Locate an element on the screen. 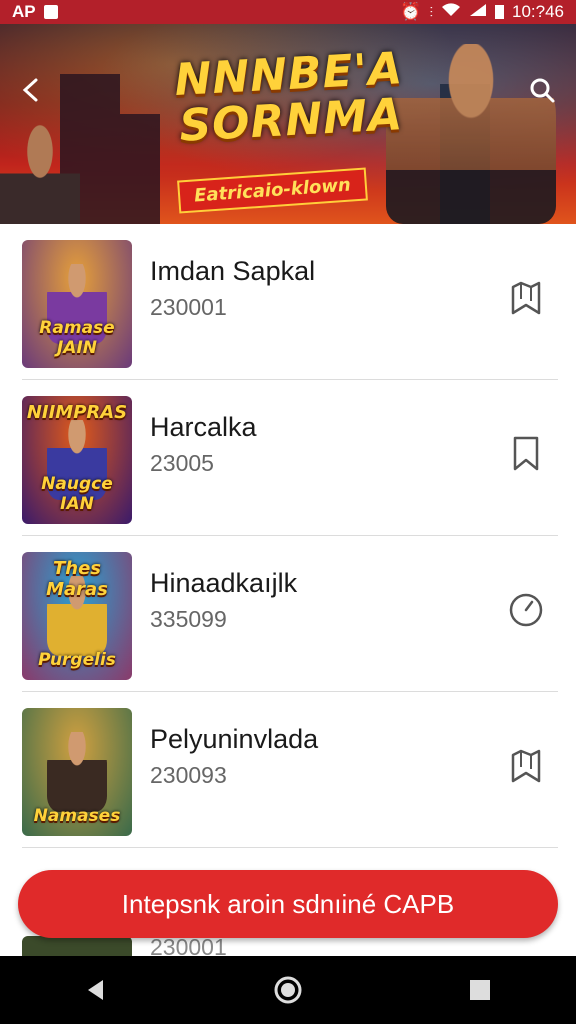 This screenshot has width=576, height=1024. search-icon is located at coordinates (542, 90).